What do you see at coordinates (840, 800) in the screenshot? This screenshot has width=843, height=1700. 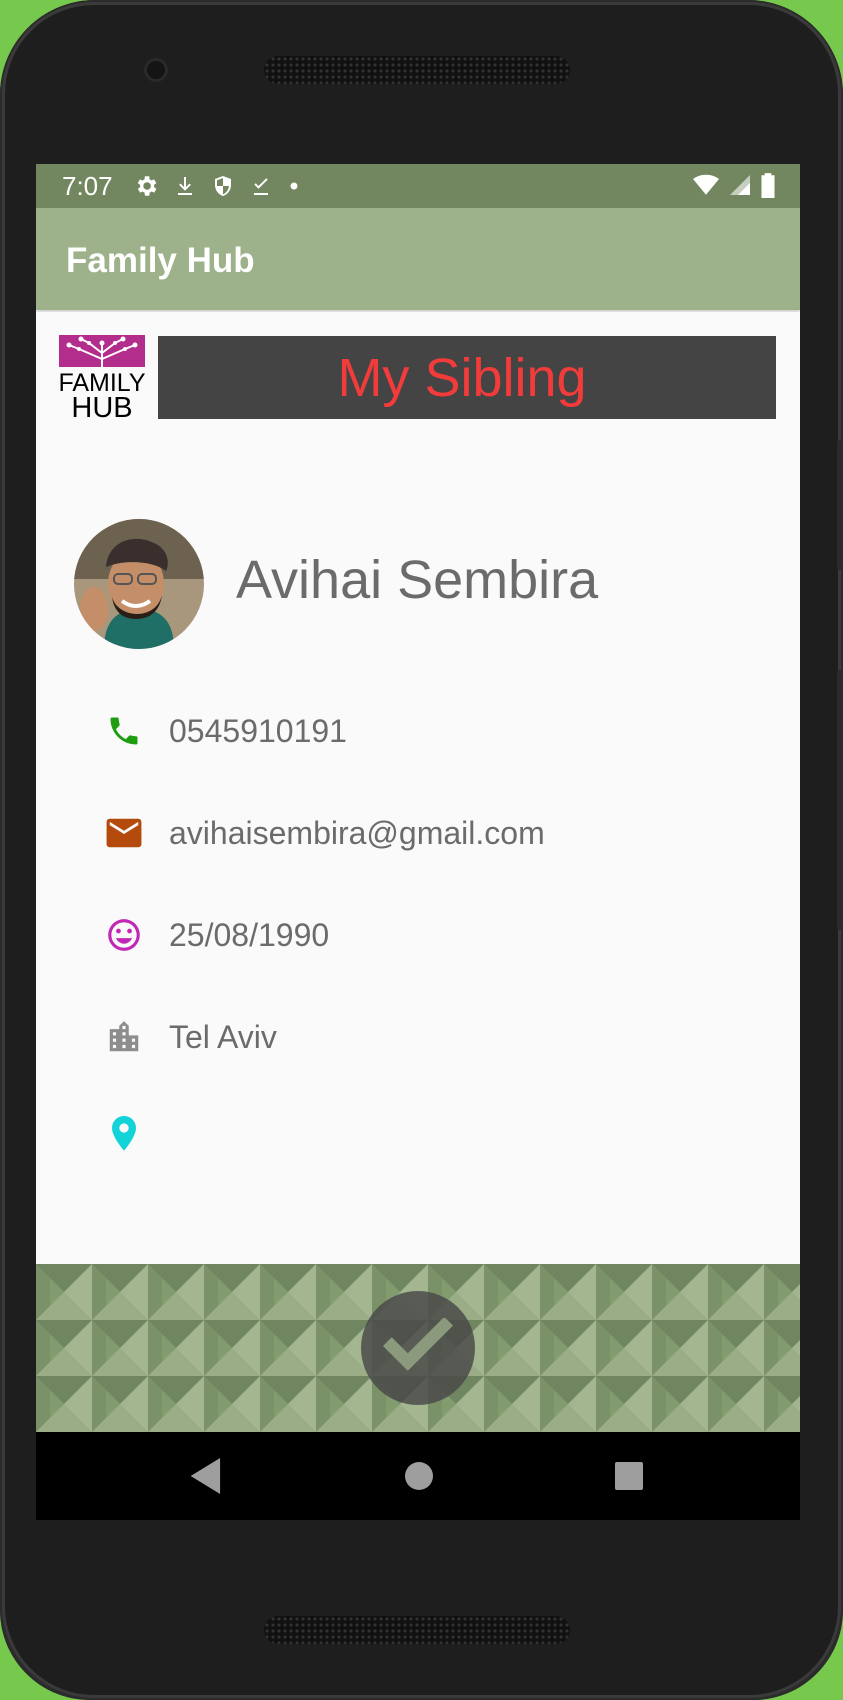 I see `volume-button` at bounding box center [840, 800].